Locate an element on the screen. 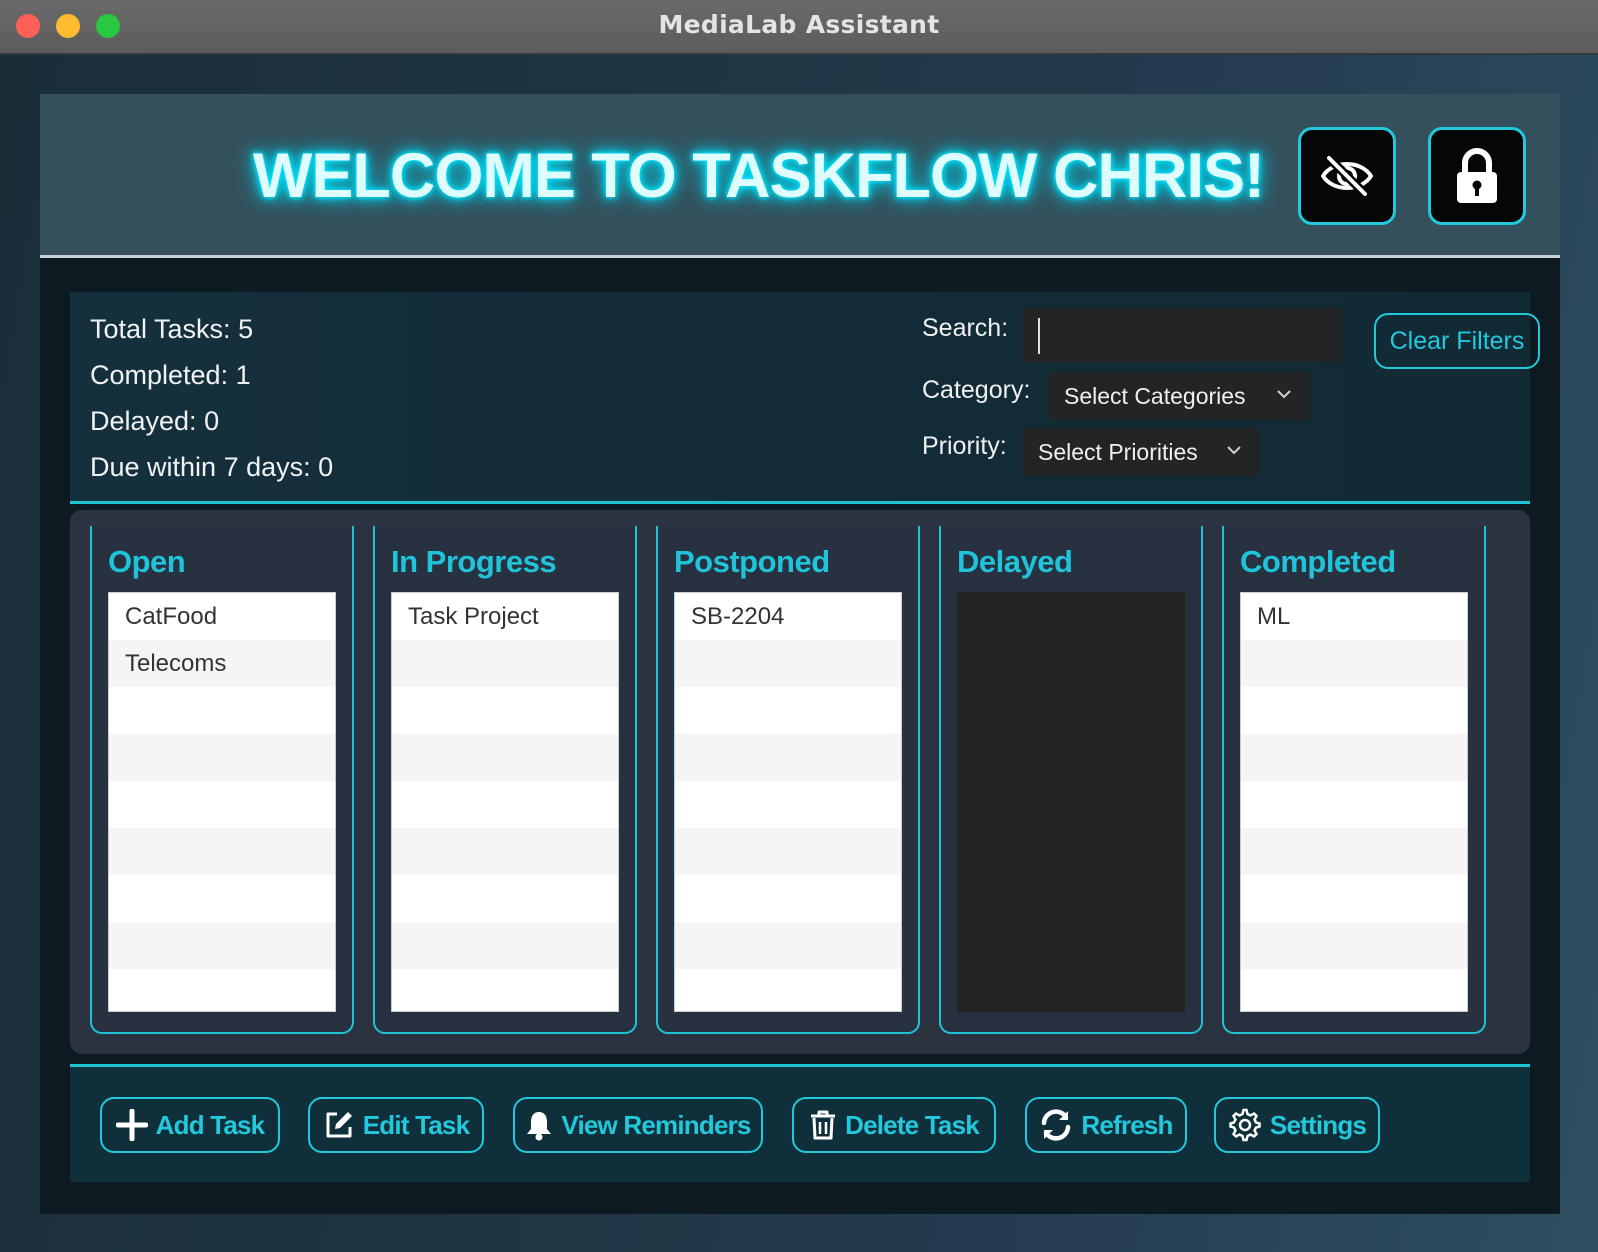 The image size is (1598, 1252). trash-icon is located at coordinates (823, 1125).